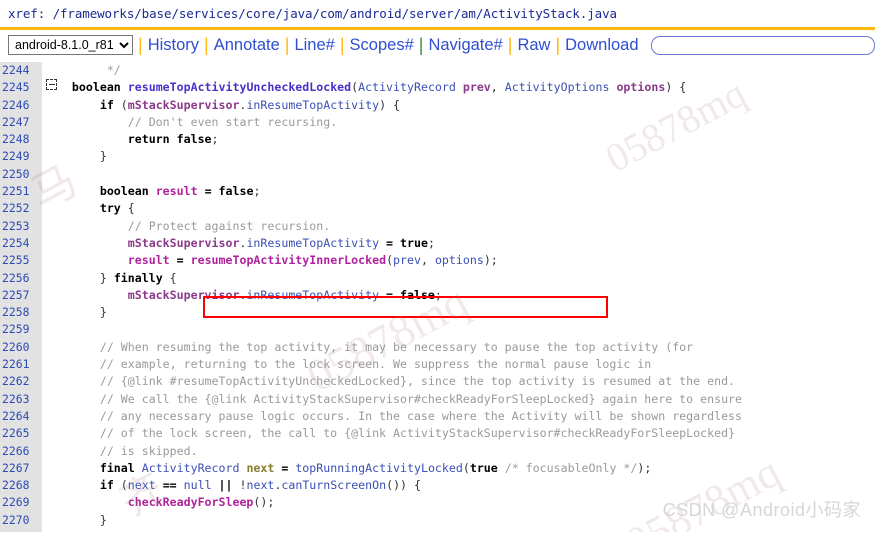 This screenshot has height=538, width=875. Describe the element at coordinates (18, 468) in the screenshot. I see `line-number: 2267` at that location.